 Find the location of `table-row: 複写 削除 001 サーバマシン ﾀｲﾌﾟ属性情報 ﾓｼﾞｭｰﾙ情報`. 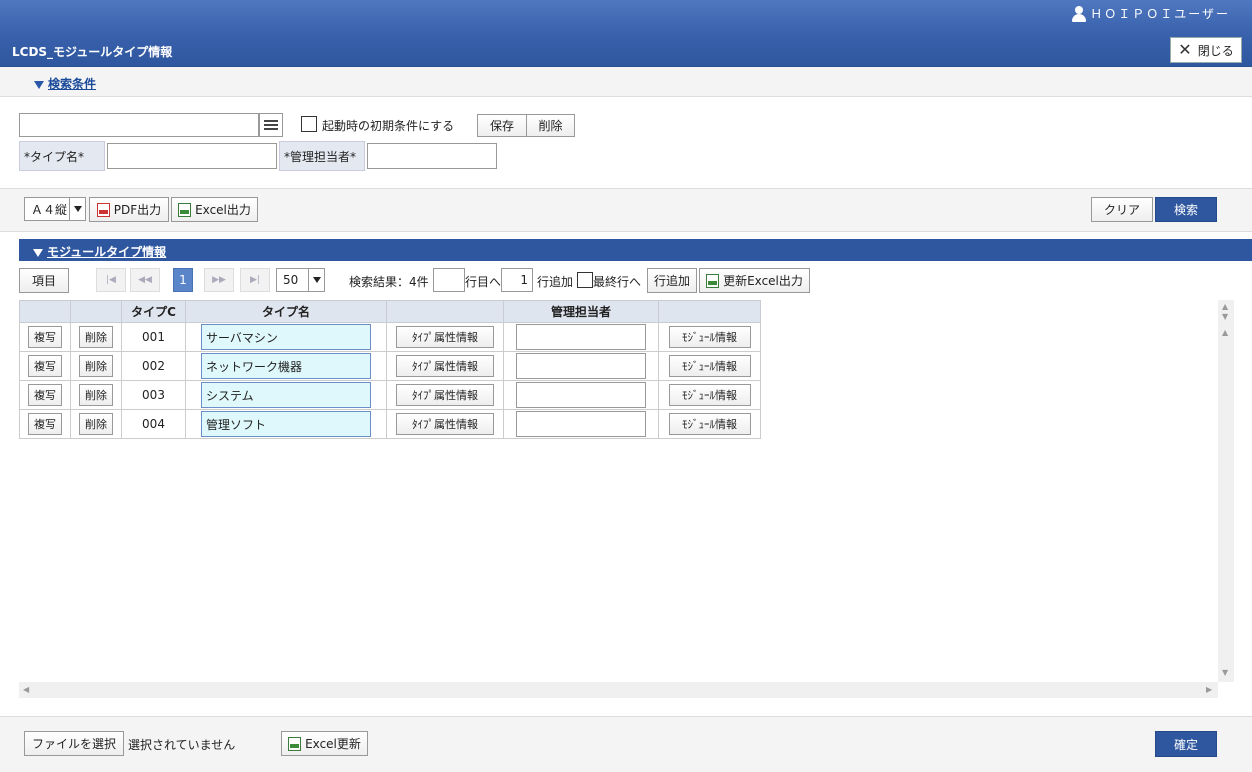

table-row: 複写 削除 001 サーバマシン ﾀｲﾌﾟ属性情報 ﾓｼﾞｭｰﾙ情報 is located at coordinates (390, 337).